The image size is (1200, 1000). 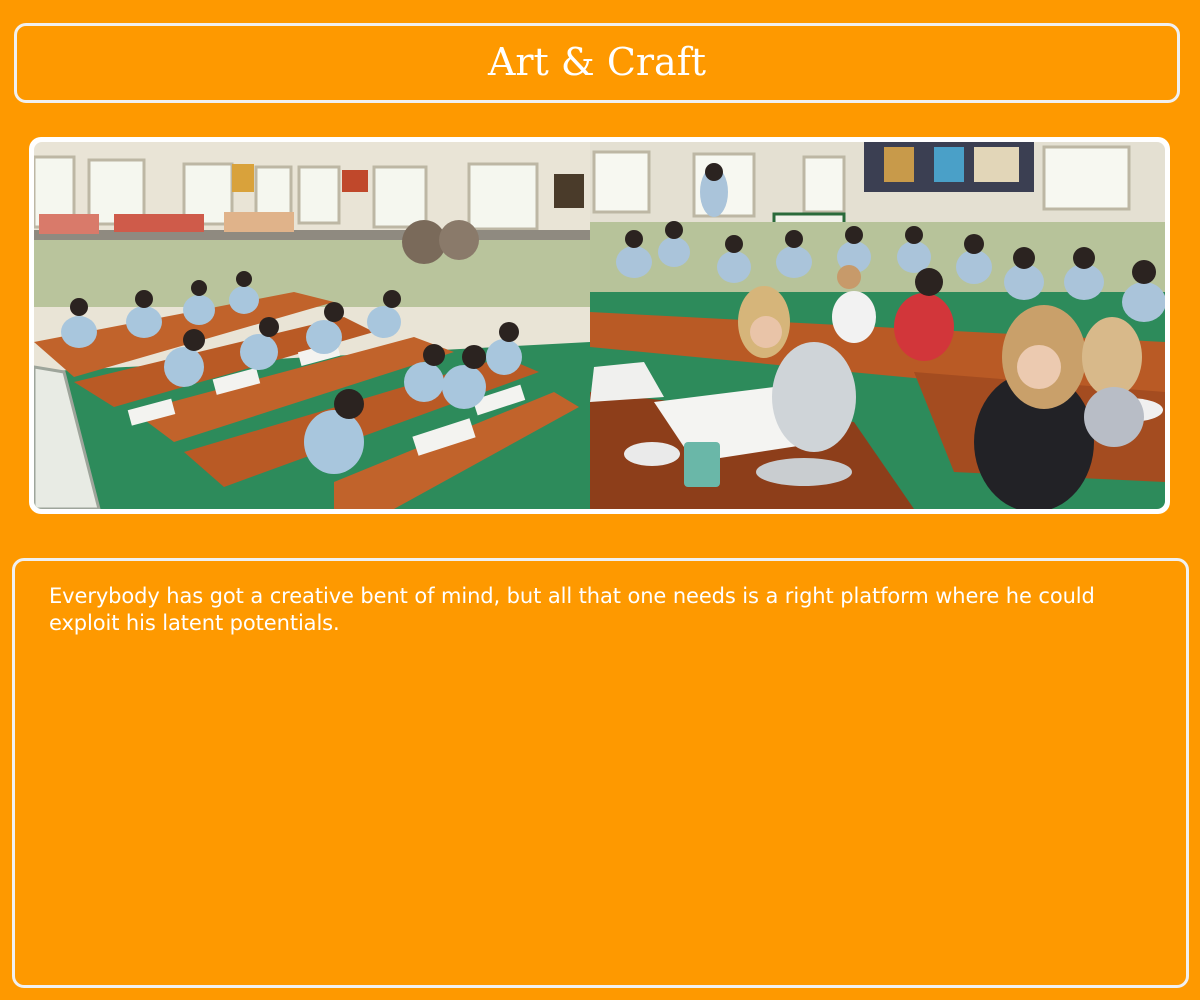 I want to click on page-title: Art & Craft, so click(x=597, y=62).